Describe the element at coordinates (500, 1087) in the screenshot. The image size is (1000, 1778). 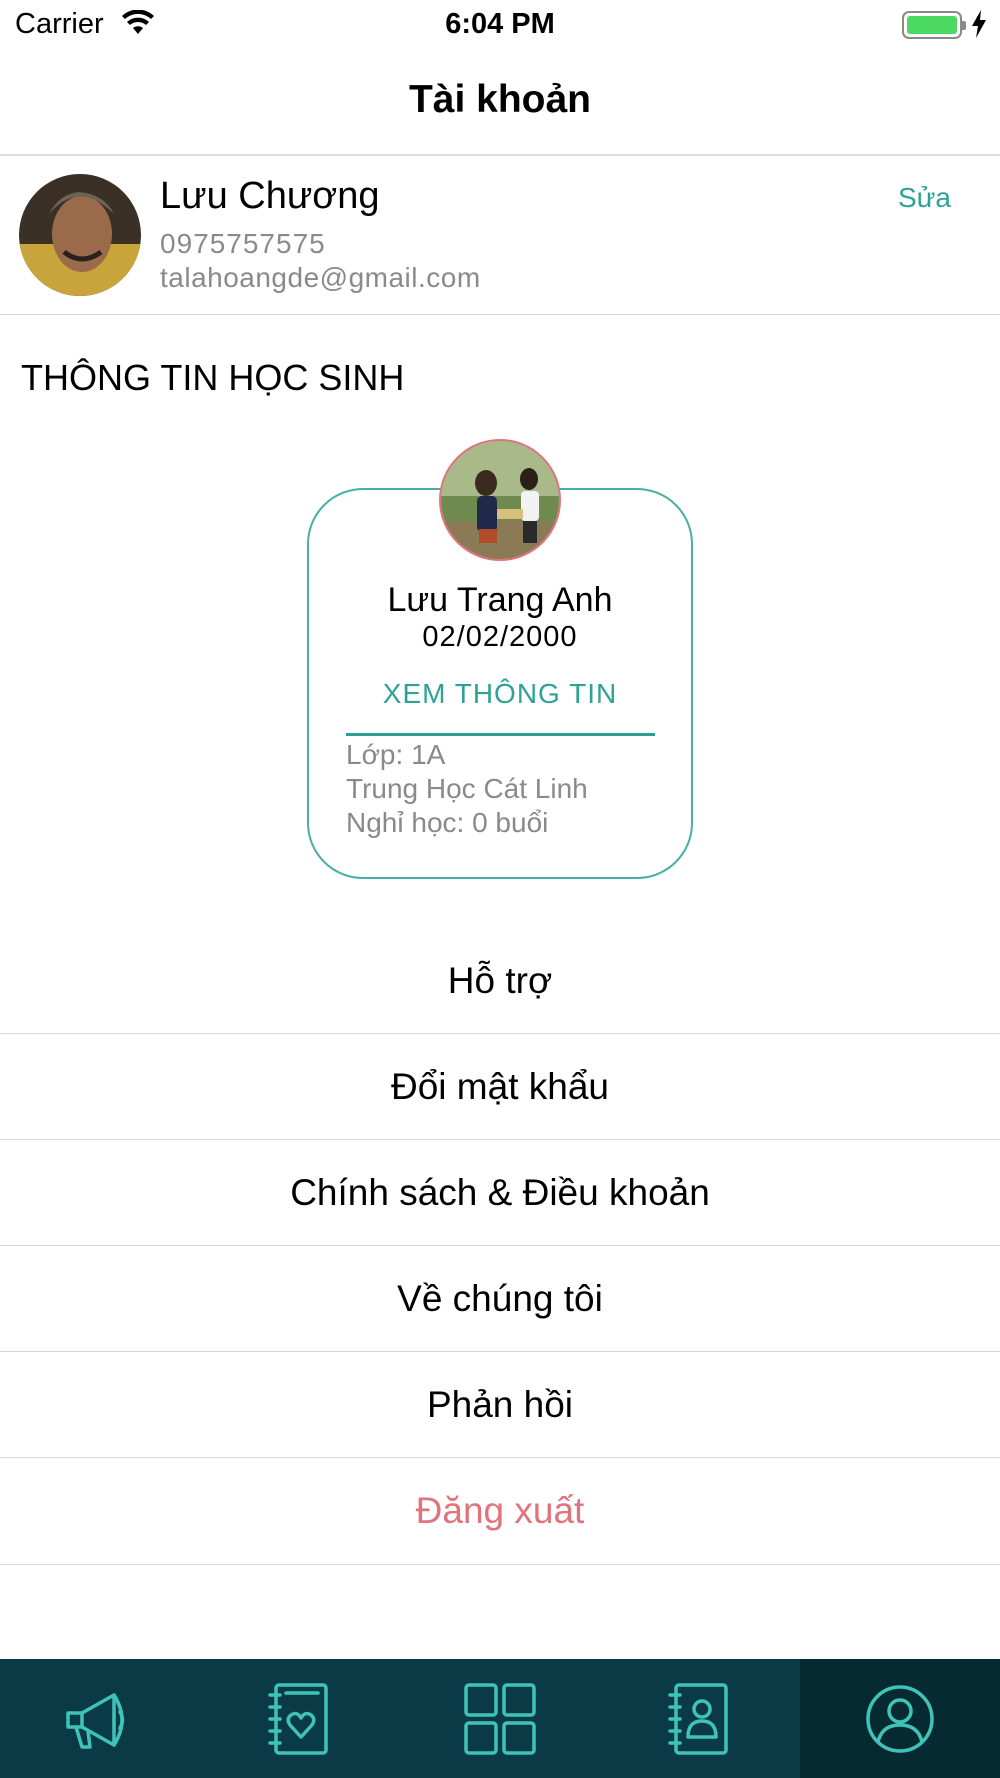
I see `menu-item-change-password: Đổi mật khẩu` at that location.